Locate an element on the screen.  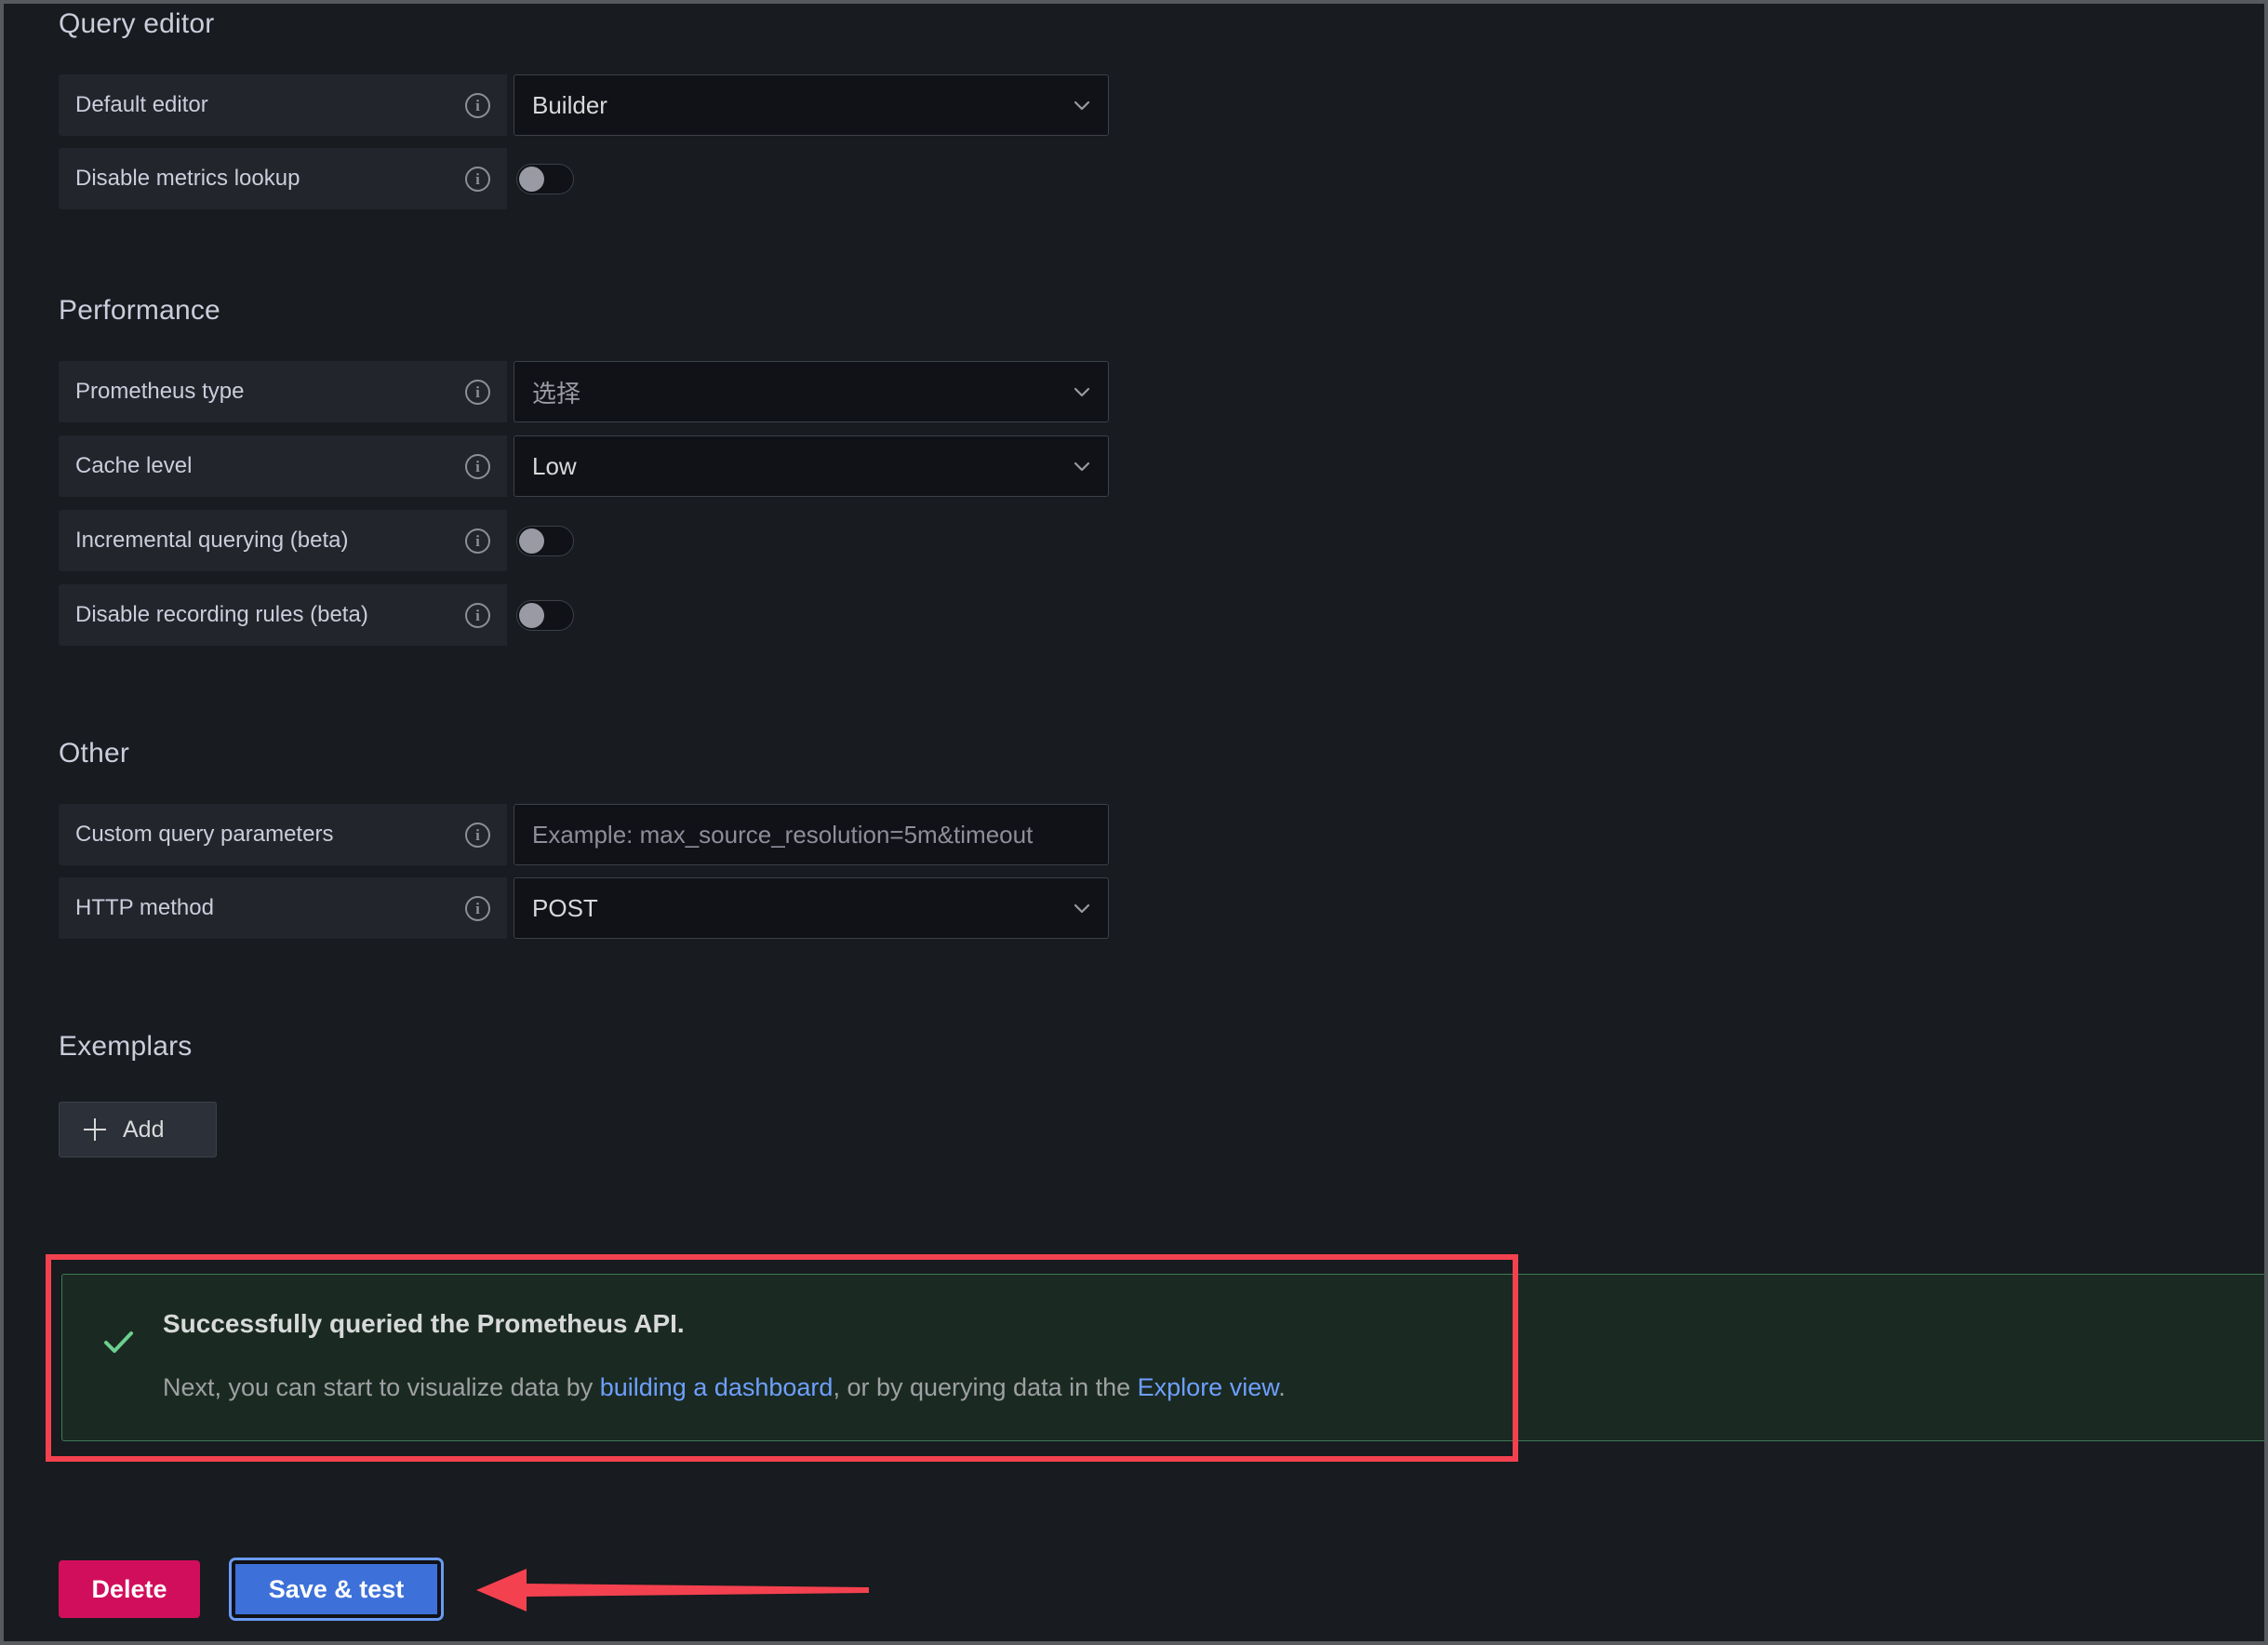
toggle-disable-recording-rules is located at coordinates (545, 615).